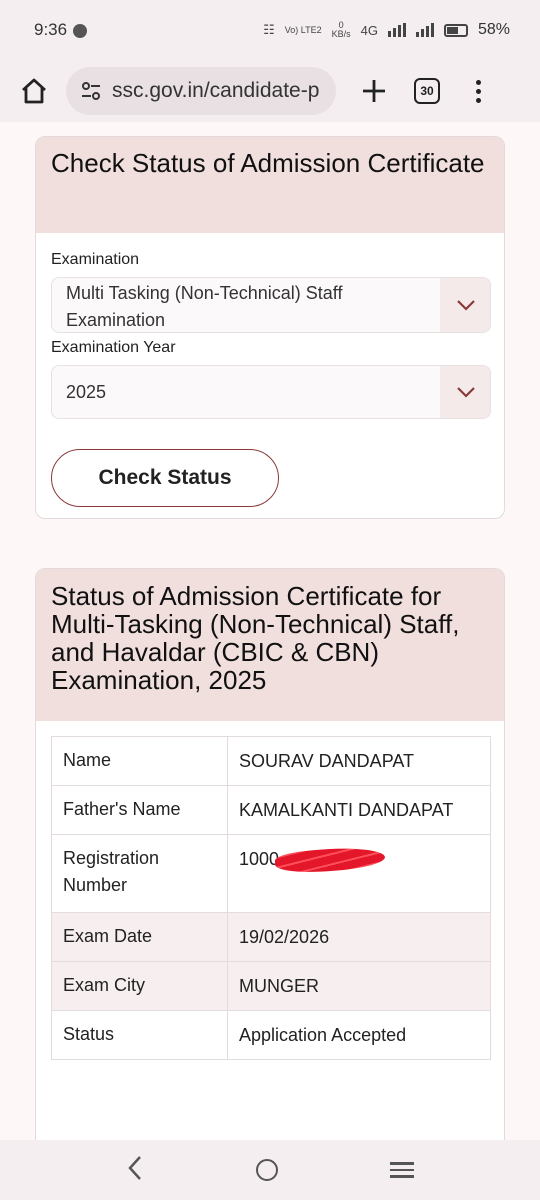  Describe the element at coordinates (359, 810) in the screenshot. I see `father-name: KAMALKANTI DANDAPAT` at that location.